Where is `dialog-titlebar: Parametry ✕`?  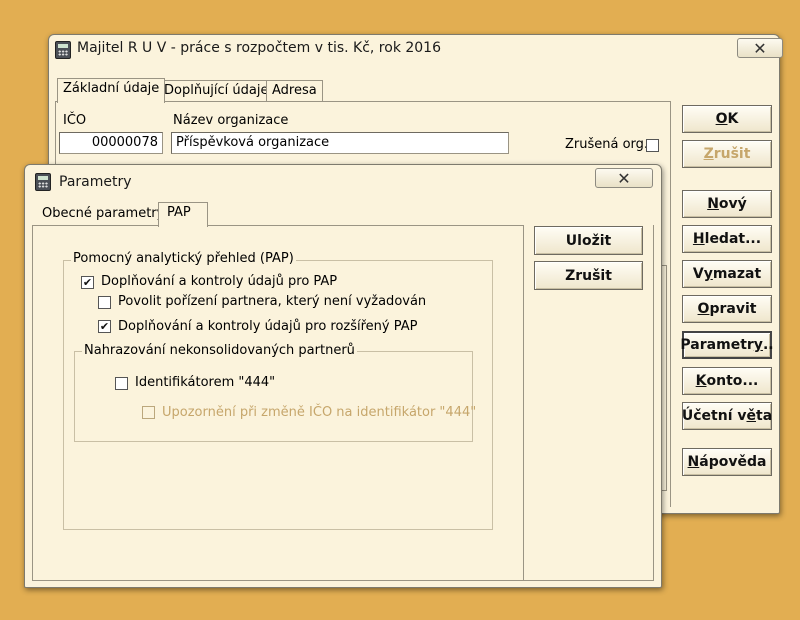 dialog-titlebar: Parametry ✕ is located at coordinates (343, 179).